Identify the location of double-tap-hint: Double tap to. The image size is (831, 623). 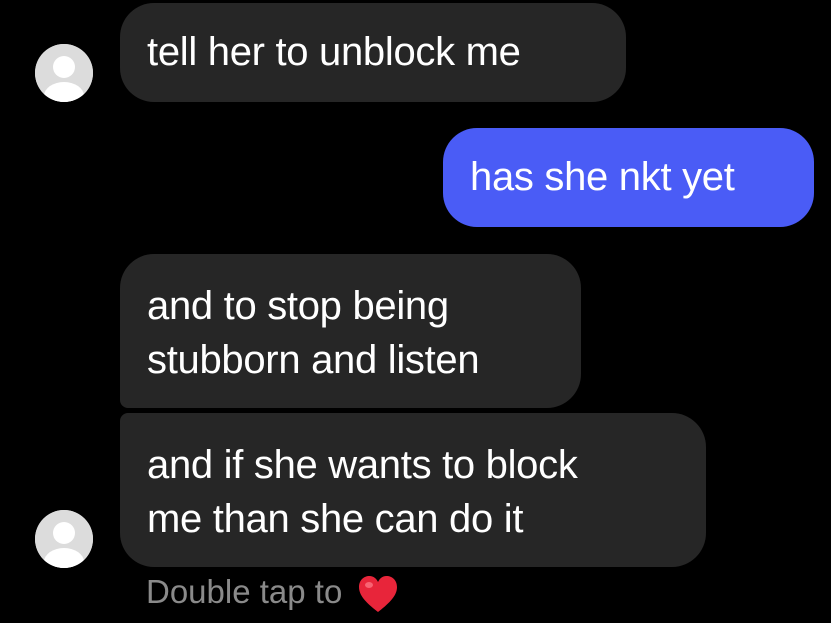
(272, 597).